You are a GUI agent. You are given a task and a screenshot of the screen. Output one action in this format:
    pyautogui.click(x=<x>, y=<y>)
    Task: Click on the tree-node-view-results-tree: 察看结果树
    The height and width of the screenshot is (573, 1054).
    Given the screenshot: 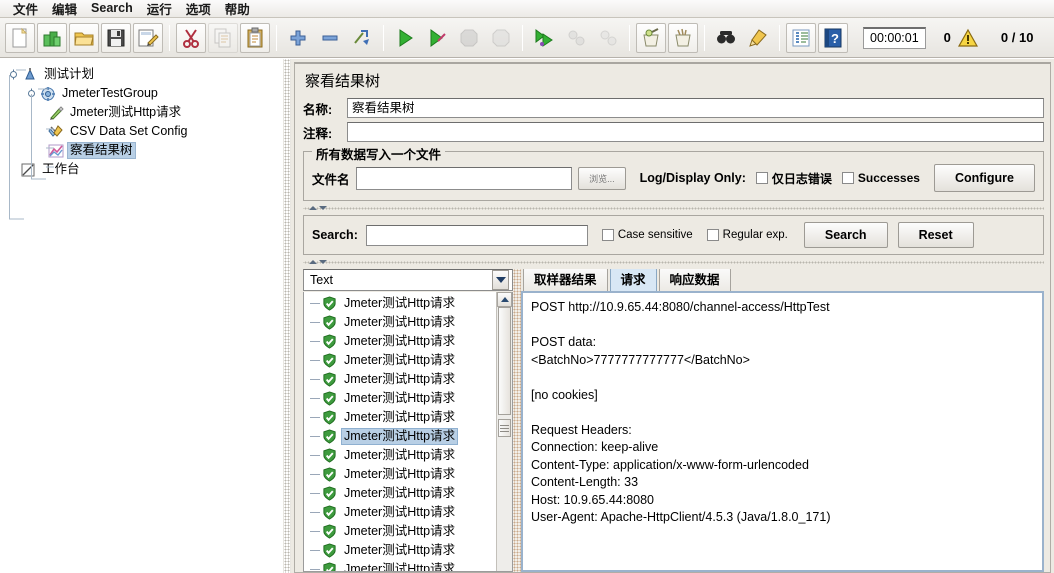 What is the action you would take?
    pyautogui.click(x=143, y=150)
    